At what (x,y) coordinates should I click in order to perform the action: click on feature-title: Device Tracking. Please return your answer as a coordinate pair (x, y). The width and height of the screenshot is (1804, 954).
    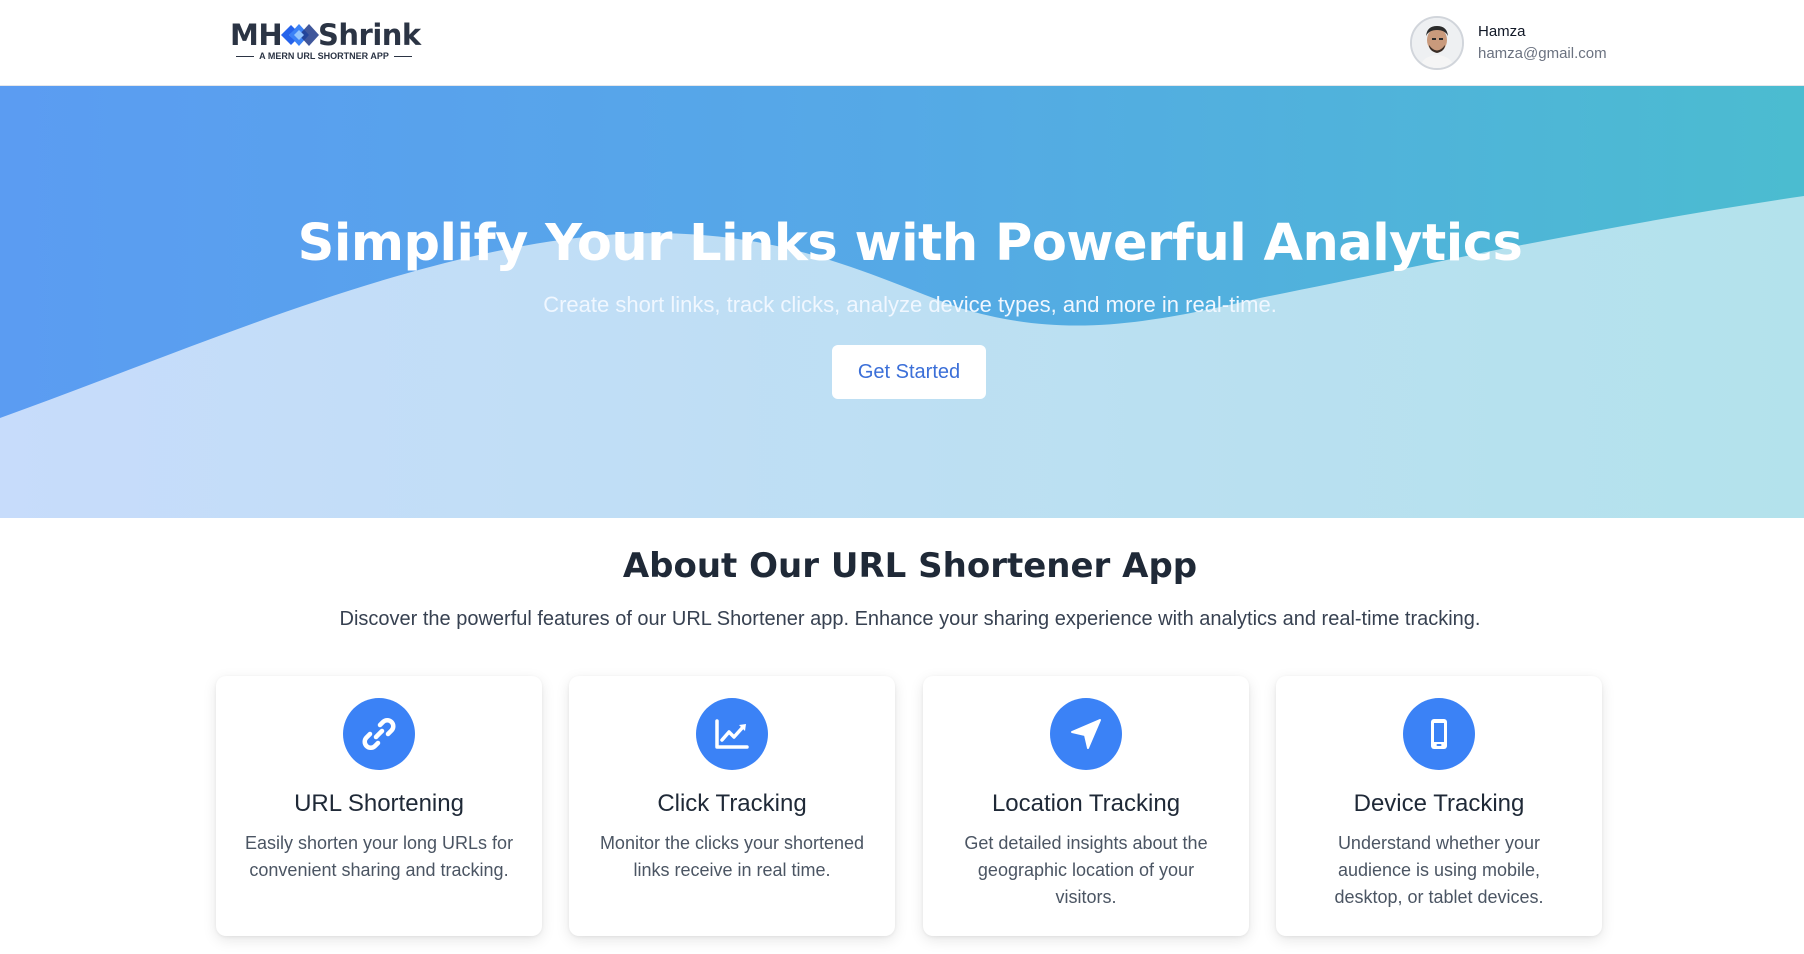
    Looking at the image, I should click on (1439, 803).